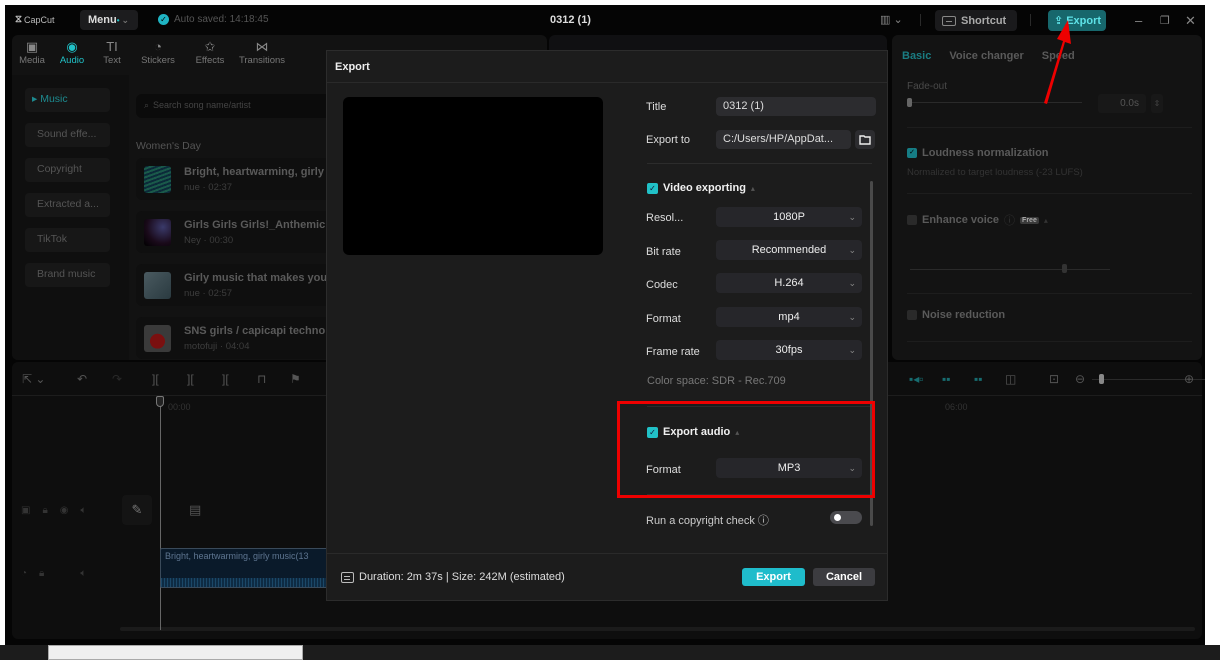 The width and height of the screenshot is (1220, 660). I want to click on tab-transitions: ⋈ Transitions, so click(262, 55).